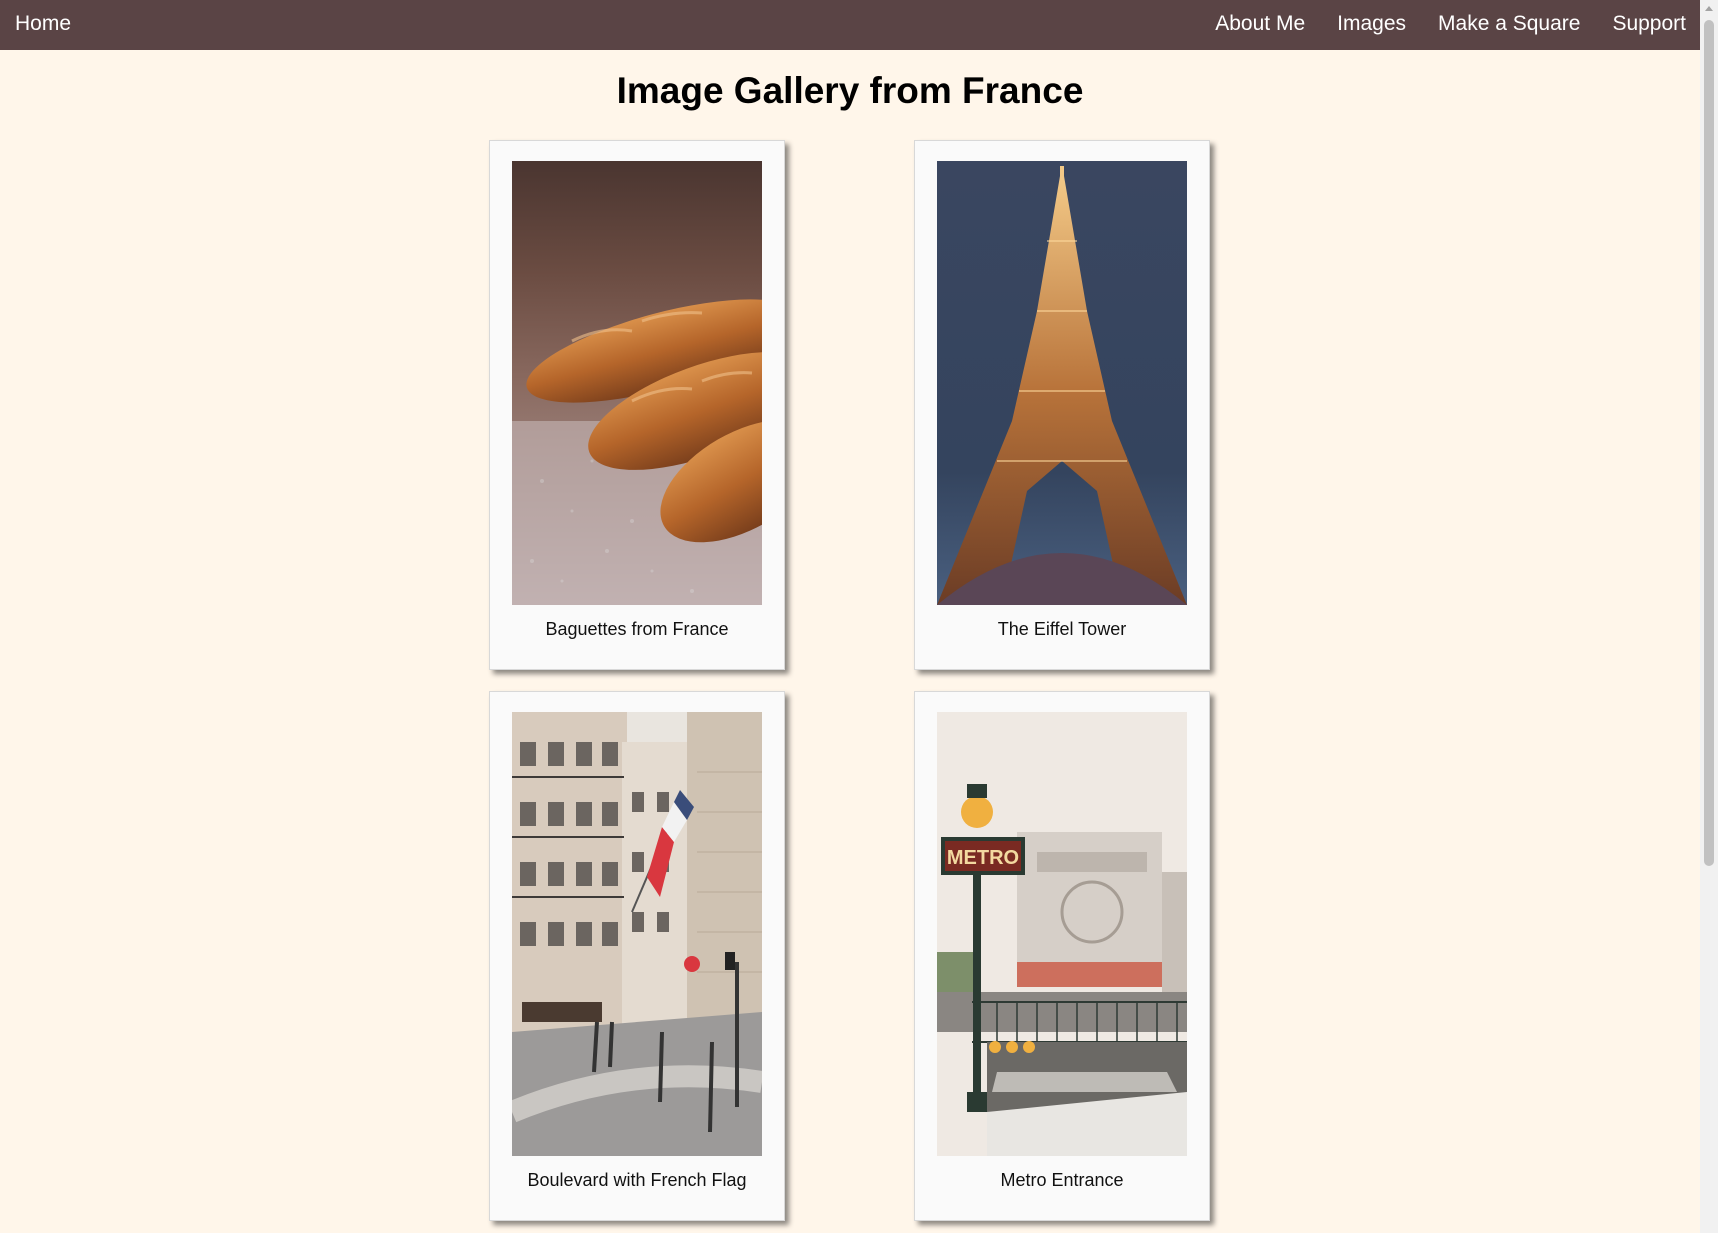  Describe the element at coordinates (1709, 8) in the screenshot. I see `scroll-up-arrow-icon` at that location.